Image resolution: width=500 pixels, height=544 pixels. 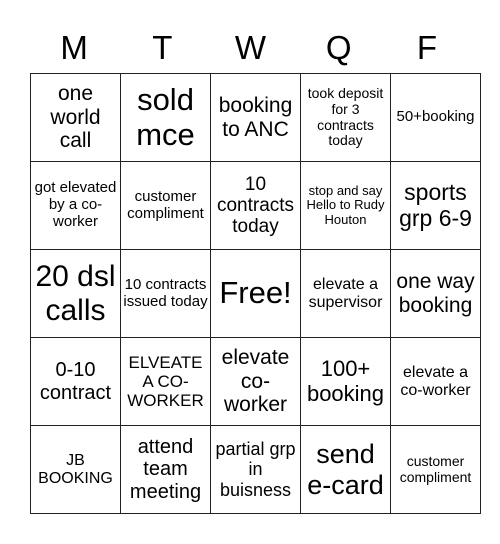 What do you see at coordinates (426, 47) in the screenshot?
I see `header-letter: F` at bounding box center [426, 47].